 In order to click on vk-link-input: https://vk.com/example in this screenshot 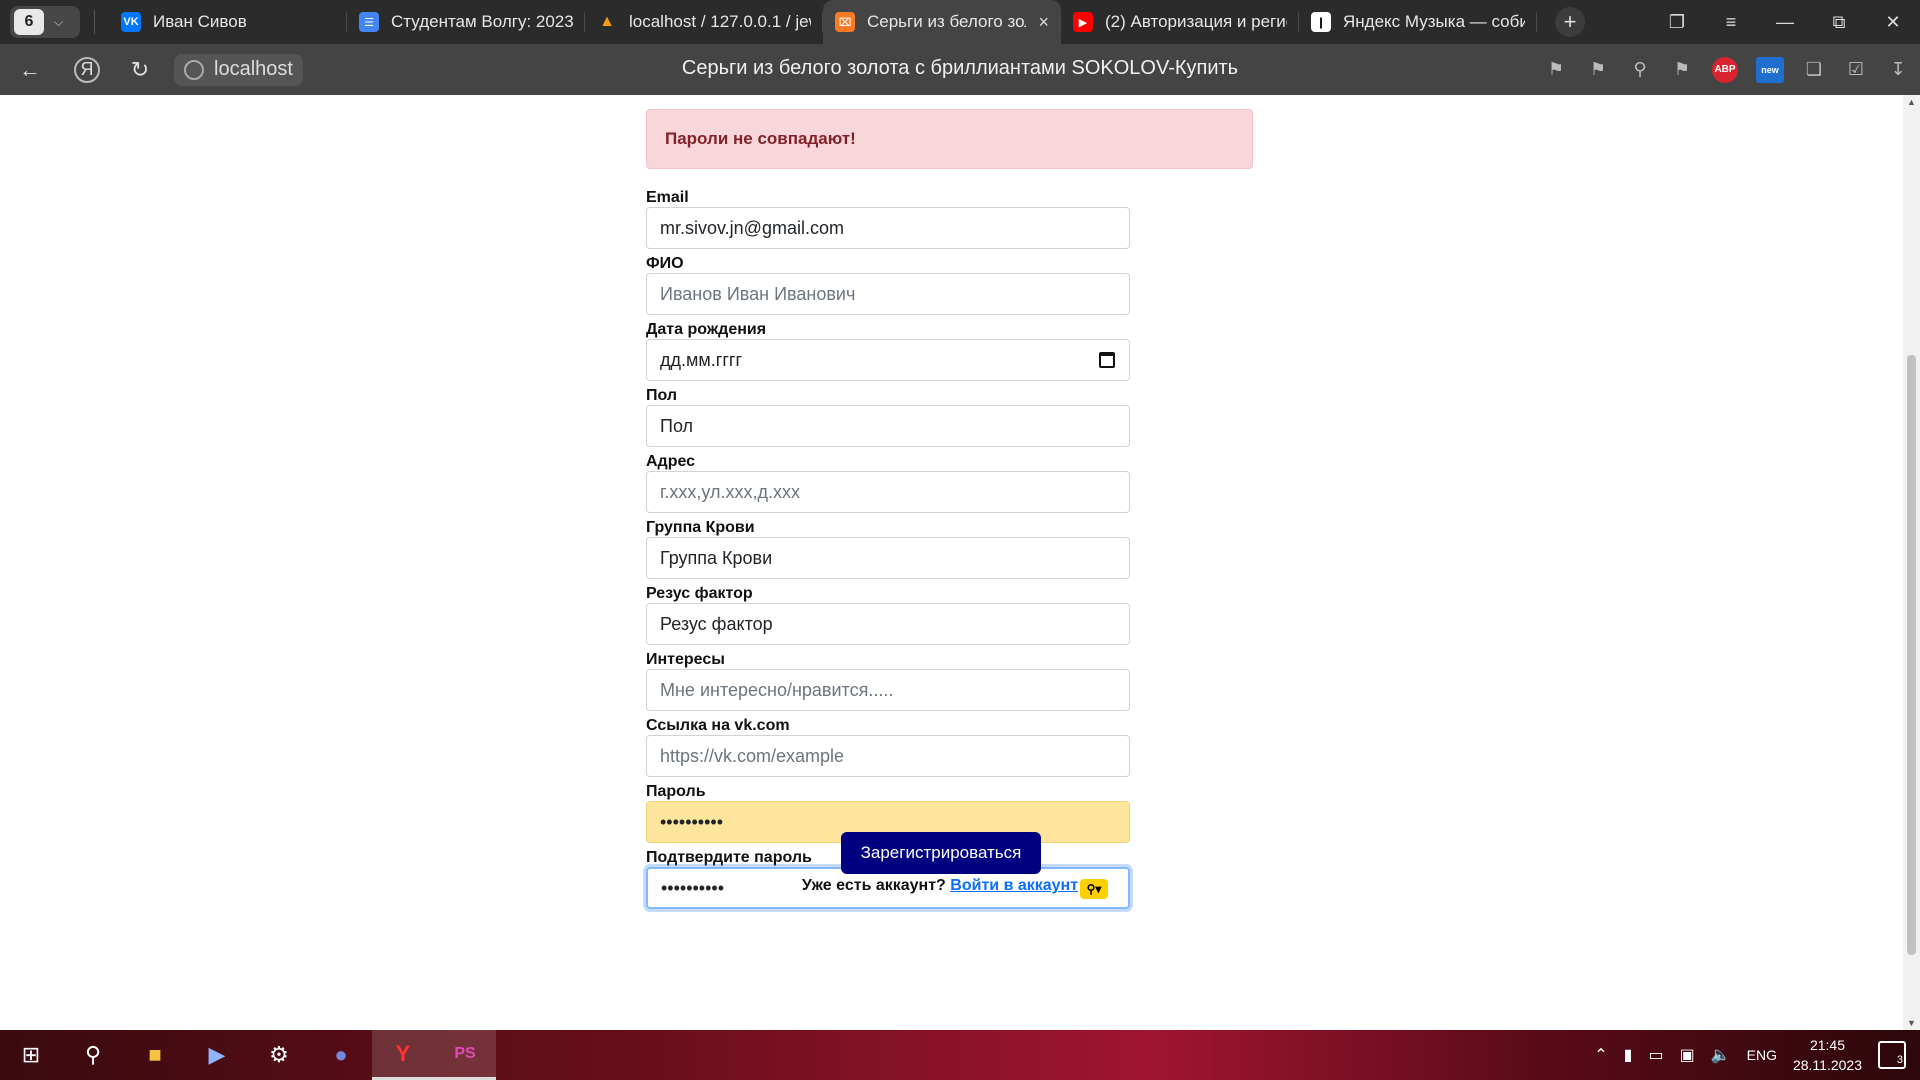, I will do `click(888, 756)`.